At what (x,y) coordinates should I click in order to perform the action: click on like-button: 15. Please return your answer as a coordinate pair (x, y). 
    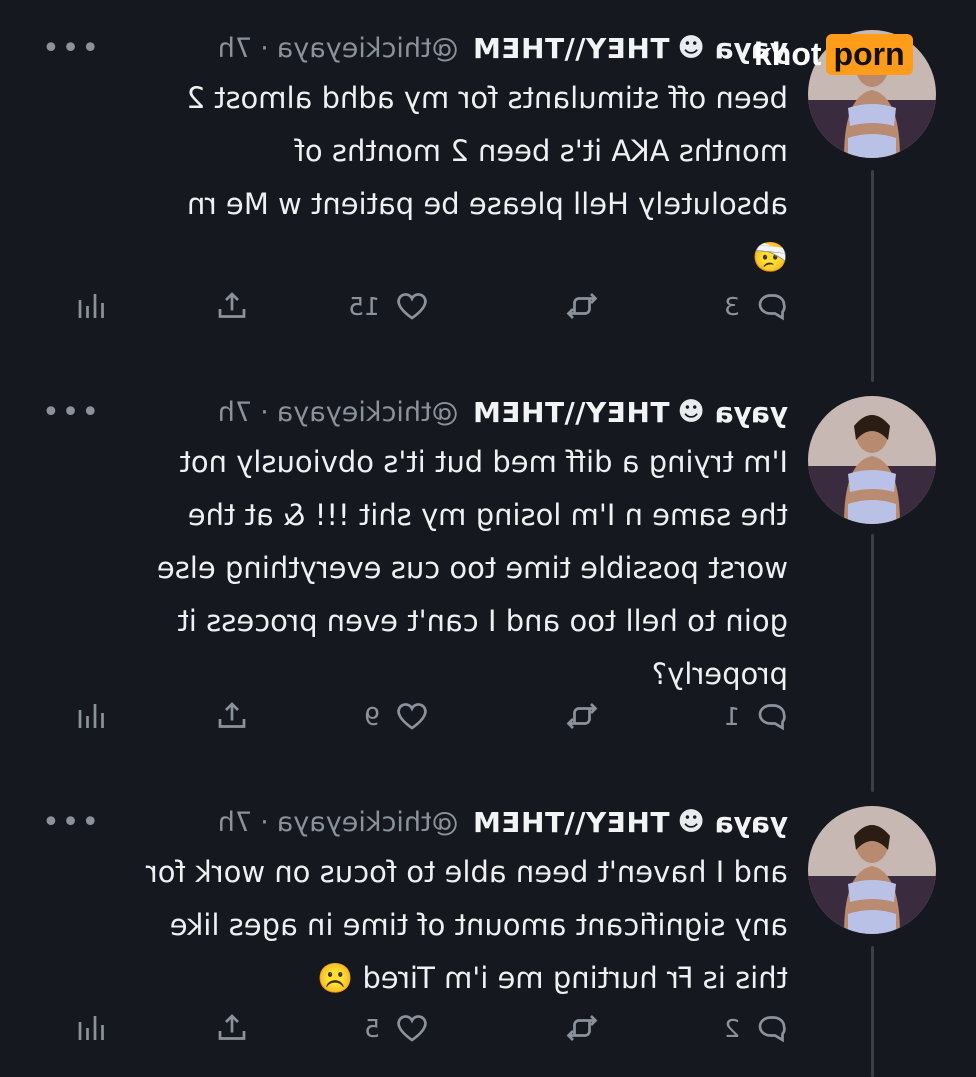
    Looking at the image, I should click on (389, 306).